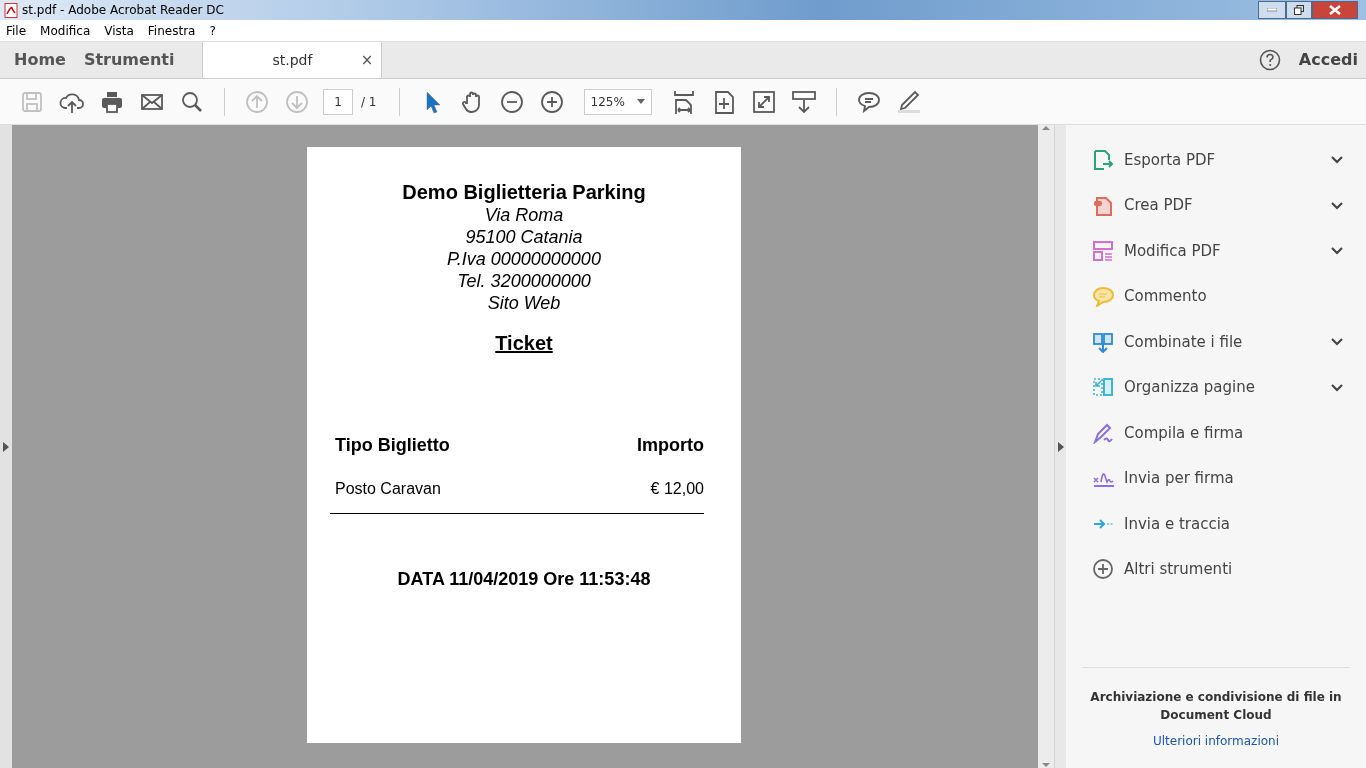 This screenshot has height=768, width=1366. Describe the element at coordinates (171, 30) in the screenshot. I see `menu-item: Finestra` at that location.